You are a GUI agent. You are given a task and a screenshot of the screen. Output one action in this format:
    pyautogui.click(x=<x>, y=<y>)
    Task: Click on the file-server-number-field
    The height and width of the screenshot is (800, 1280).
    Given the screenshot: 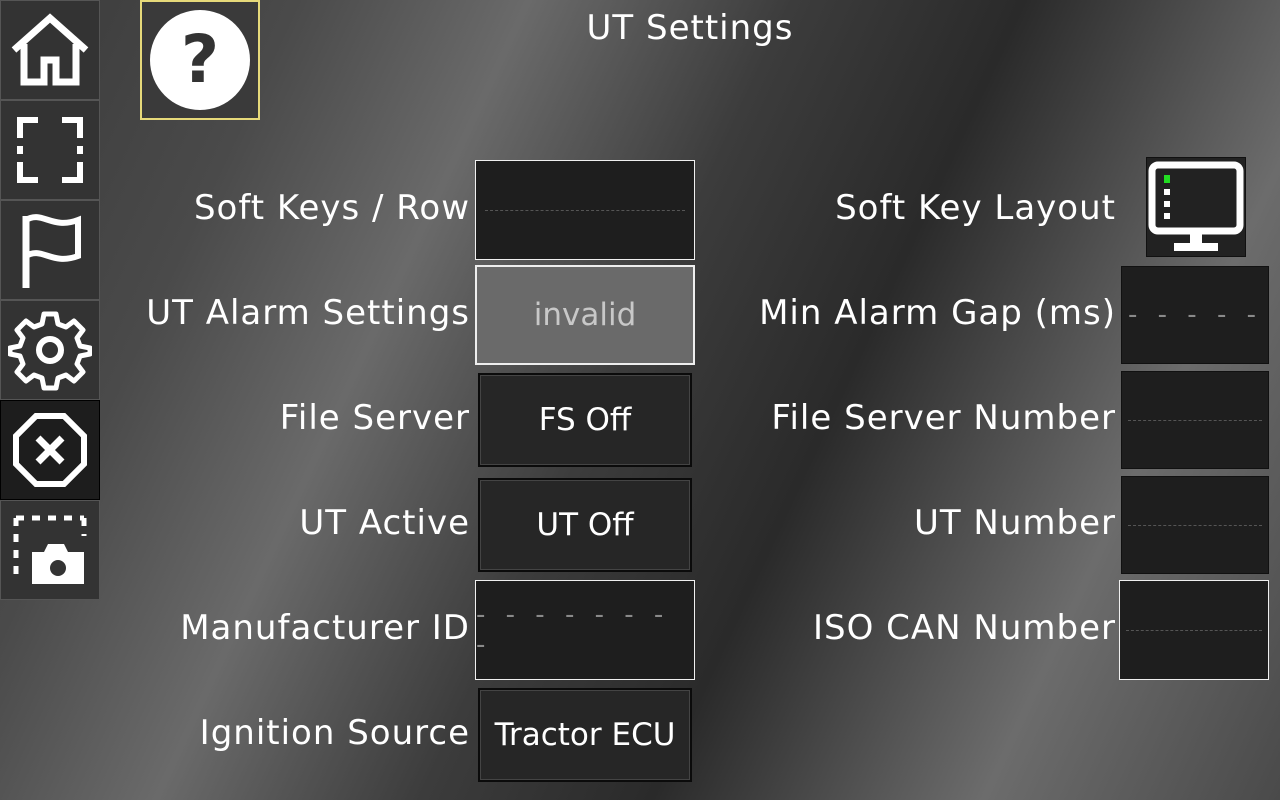 What is the action you would take?
    pyautogui.click(x=1195, y=420)
    